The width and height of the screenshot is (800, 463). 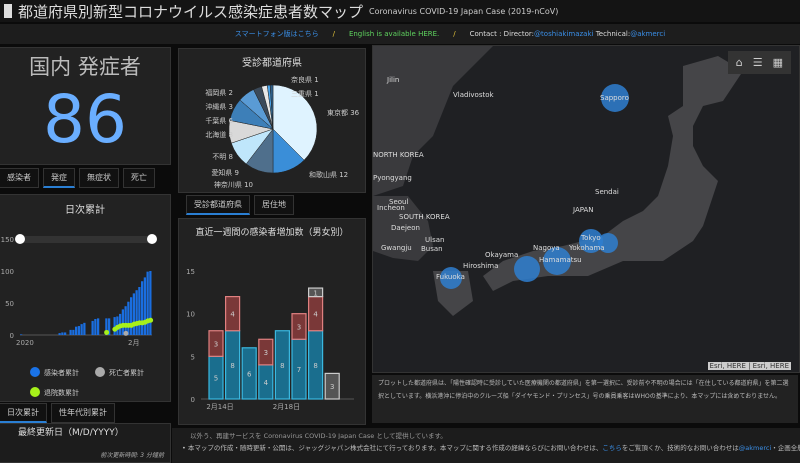 What do you see at coordinates (23, 413) in the screenshot?
I see `tab-daily-0: 日次累計` at bounding box center [23, 413].